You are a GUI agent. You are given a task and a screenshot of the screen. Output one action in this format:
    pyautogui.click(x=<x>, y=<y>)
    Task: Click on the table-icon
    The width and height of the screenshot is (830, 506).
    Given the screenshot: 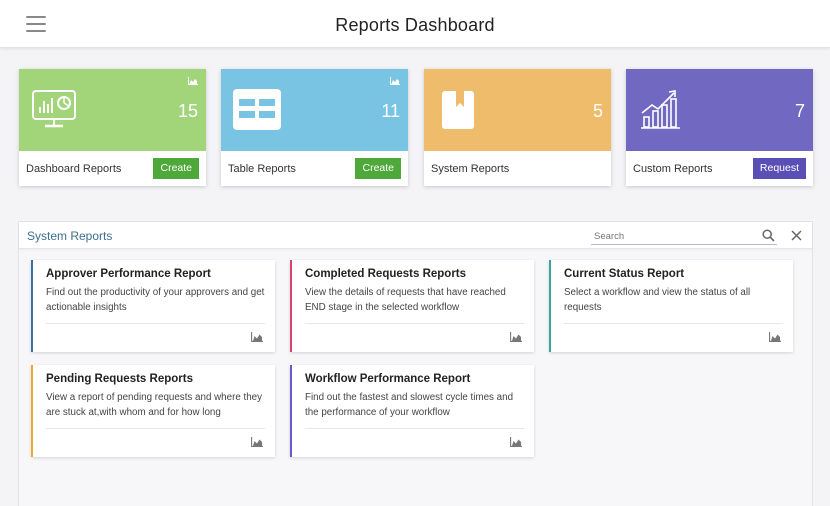 What is the action you would take?
    pyautogui.click(x=257, y=109)
    